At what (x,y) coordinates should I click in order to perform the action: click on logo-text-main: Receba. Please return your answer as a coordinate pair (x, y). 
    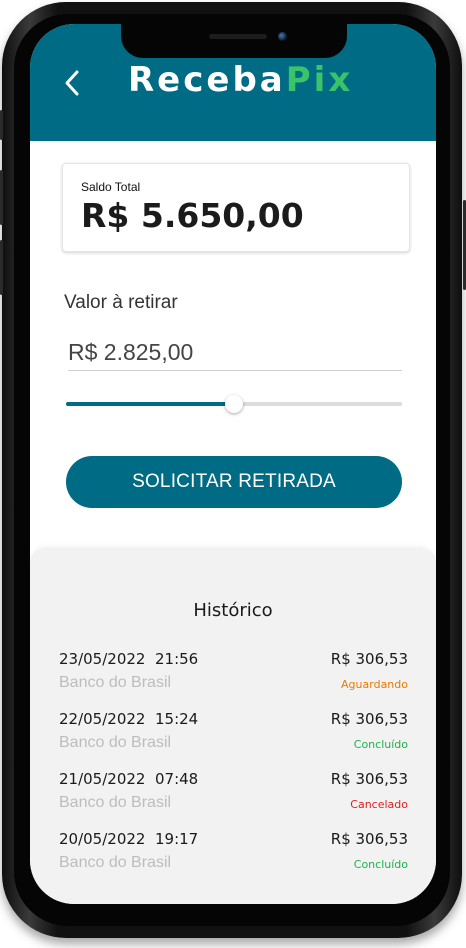
    Looking at the image, I should click on (207, 80).